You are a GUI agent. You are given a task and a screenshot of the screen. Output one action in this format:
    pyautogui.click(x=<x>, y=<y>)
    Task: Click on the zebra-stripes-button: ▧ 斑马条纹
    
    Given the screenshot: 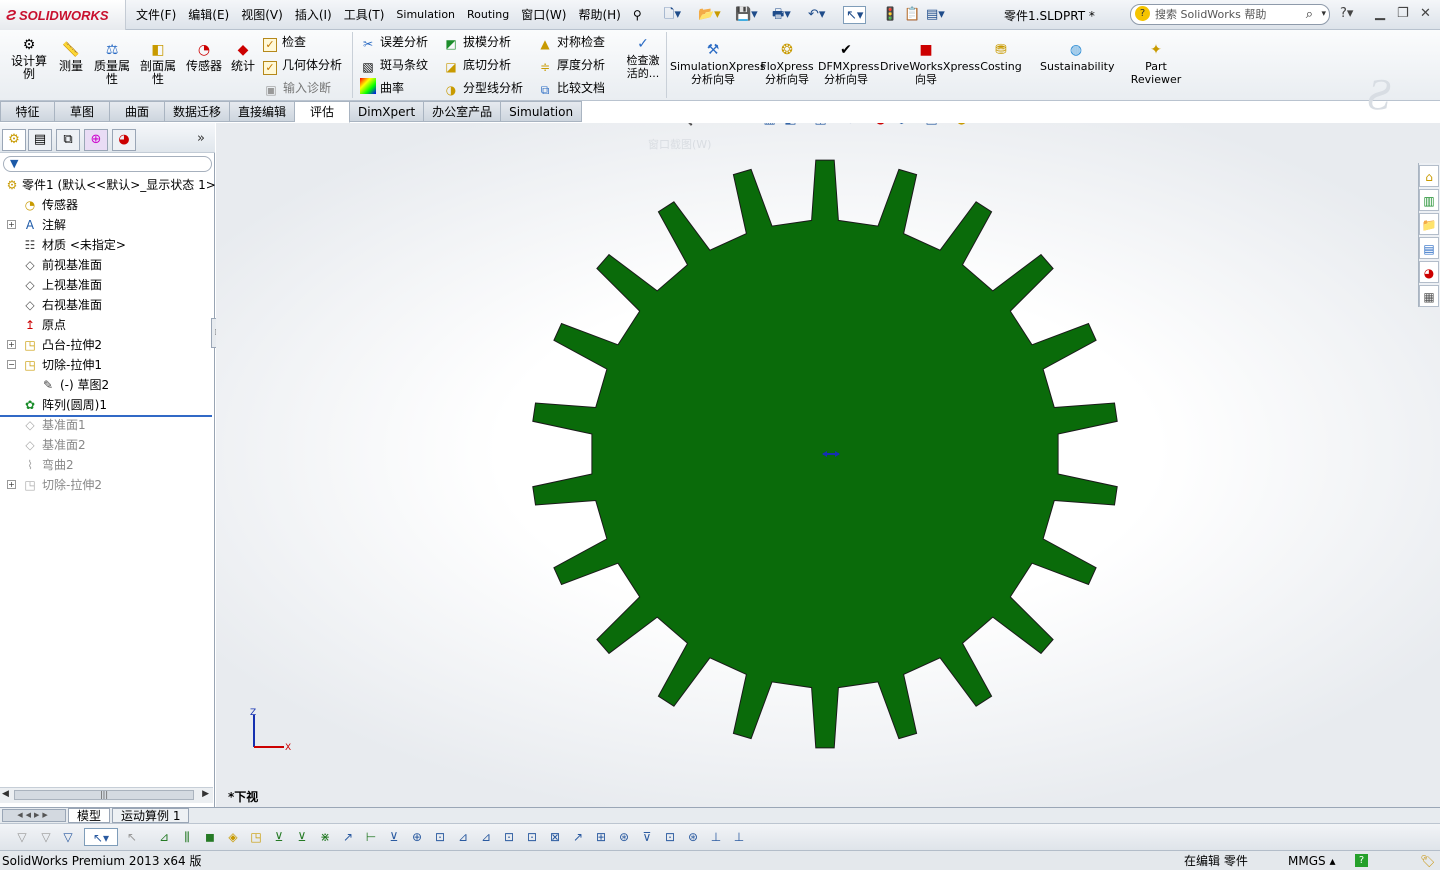 What is the action you would take?
    pyautogui.click(x=394, y=65)
    